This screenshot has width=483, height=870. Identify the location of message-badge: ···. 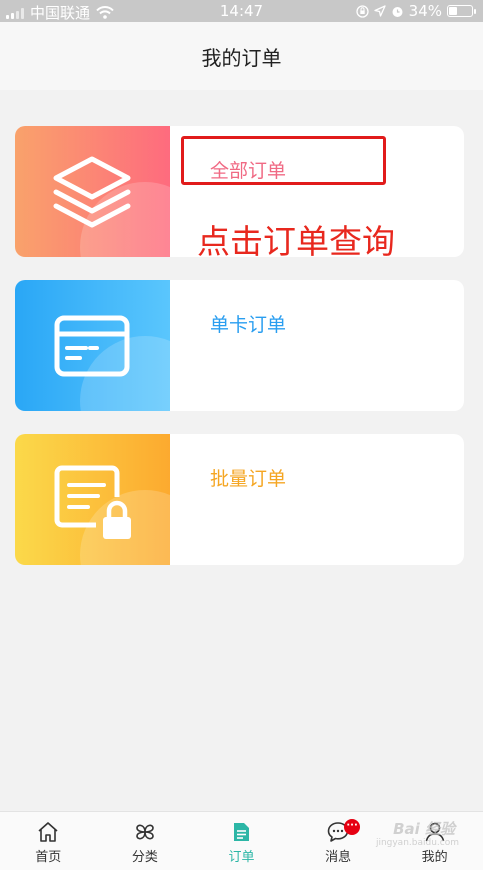
(352, 827).